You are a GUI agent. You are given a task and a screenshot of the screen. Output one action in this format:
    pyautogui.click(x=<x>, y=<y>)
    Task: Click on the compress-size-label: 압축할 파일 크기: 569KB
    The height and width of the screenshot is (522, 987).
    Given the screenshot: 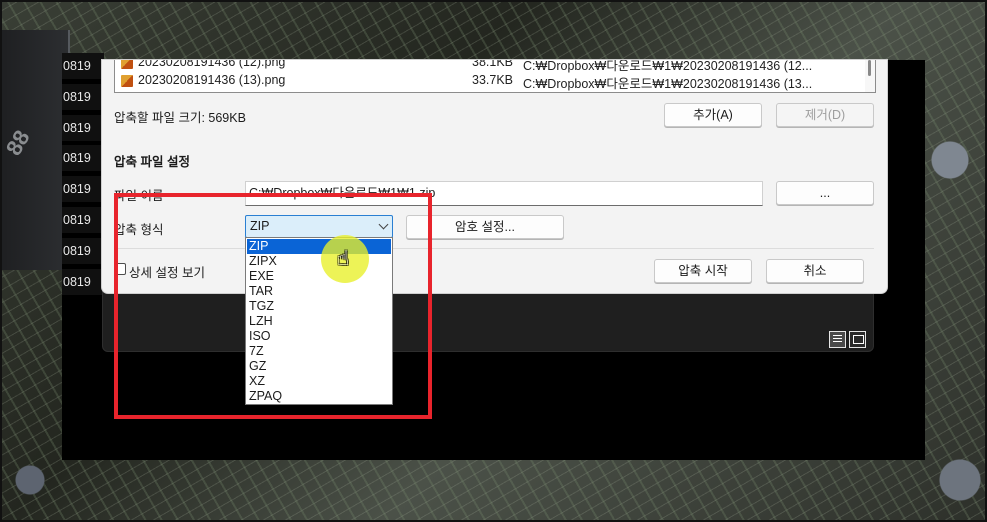 What is the action you would take?
    pyautogui.click(x=180, y=118)
    